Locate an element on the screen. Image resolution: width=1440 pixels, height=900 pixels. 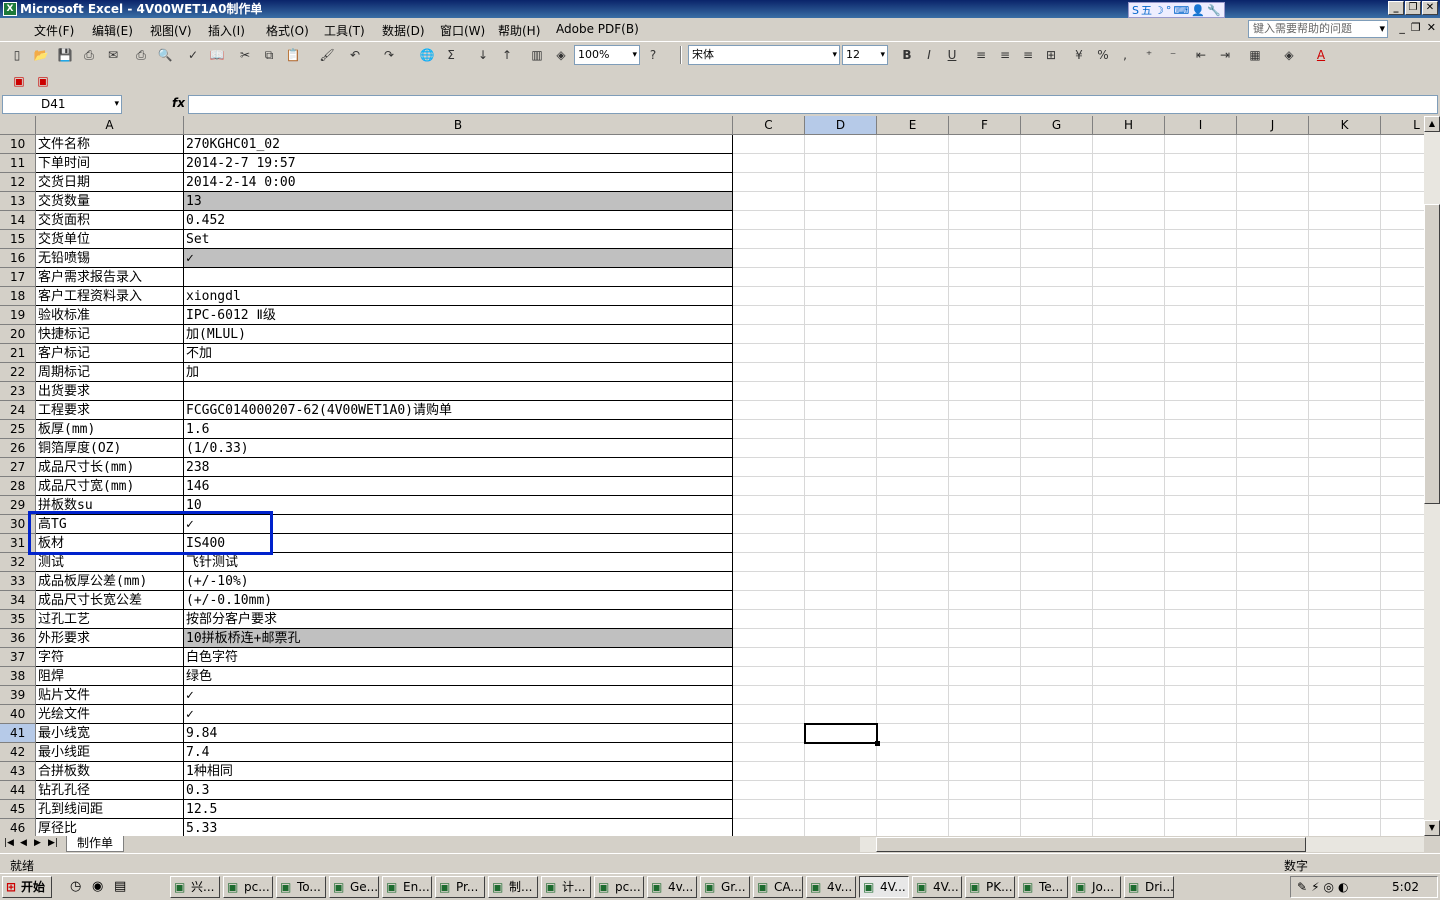
cell-value: 146 is located at coordinates (458, 486).